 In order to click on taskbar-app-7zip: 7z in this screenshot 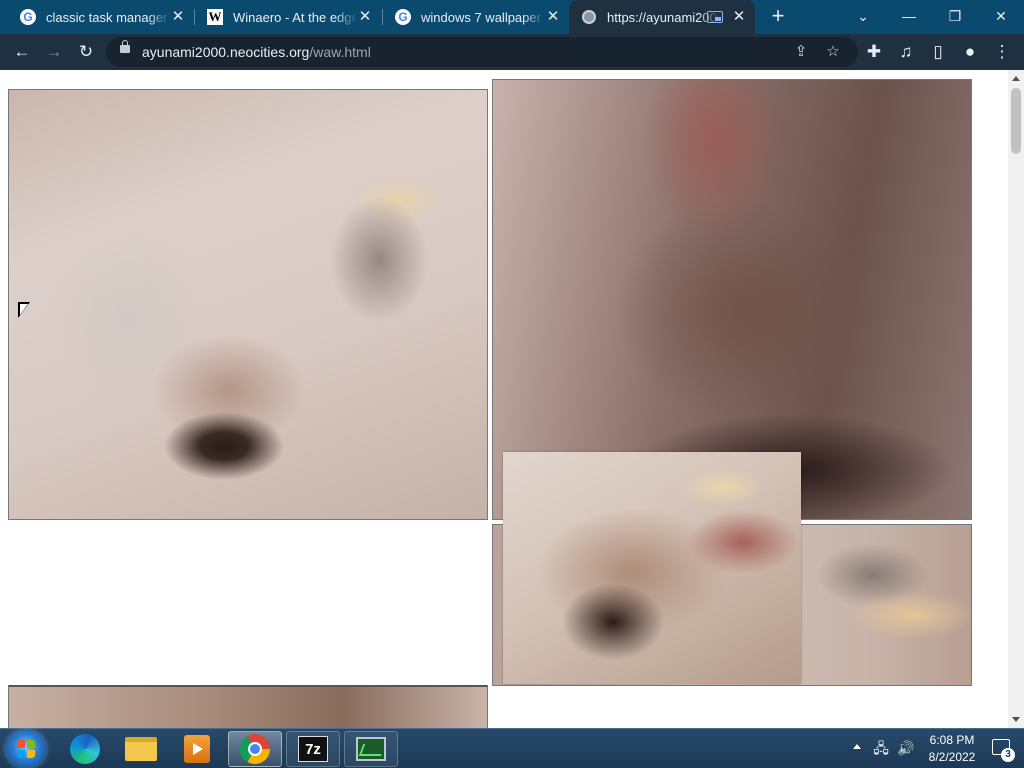, I will do `click(313, 749)`.